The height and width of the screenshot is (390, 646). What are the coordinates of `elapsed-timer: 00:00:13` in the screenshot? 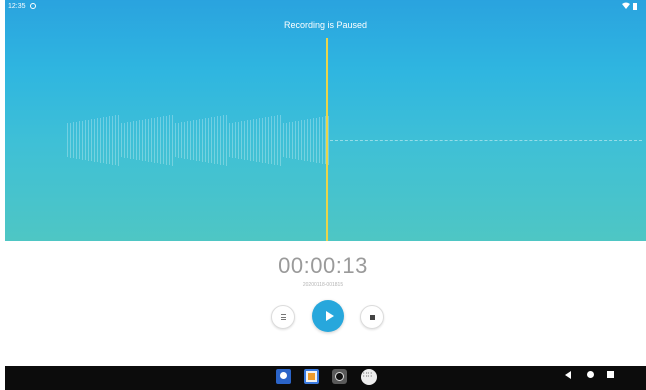 It's located at (323, 265).